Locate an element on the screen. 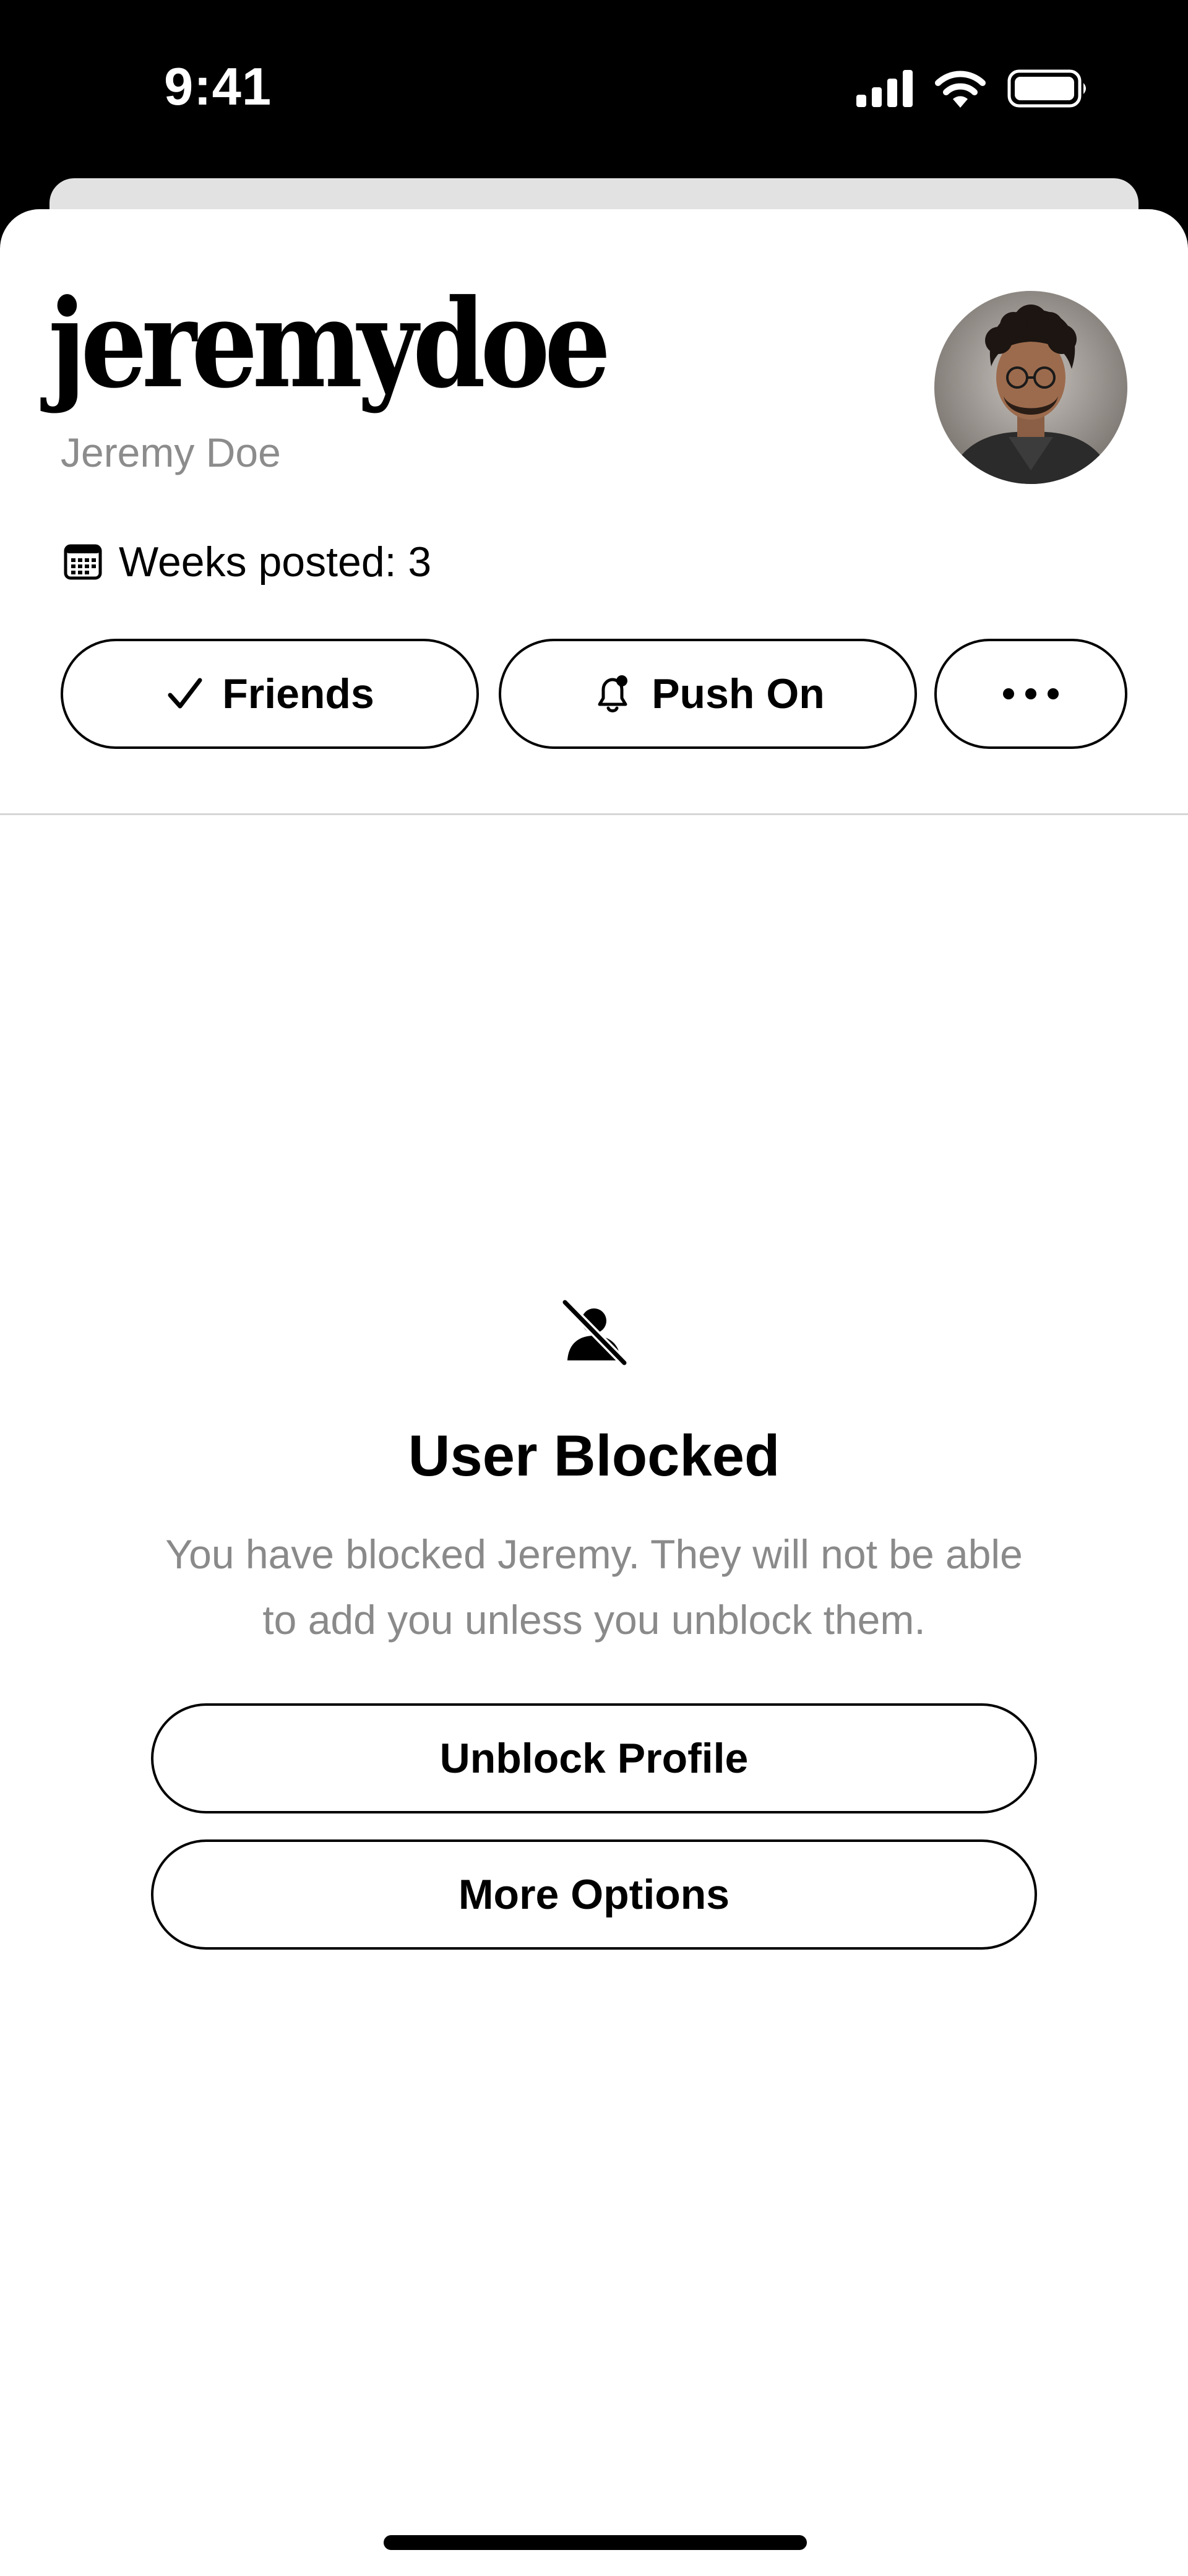  more-actions-button is located at coordinates (1030, 694).